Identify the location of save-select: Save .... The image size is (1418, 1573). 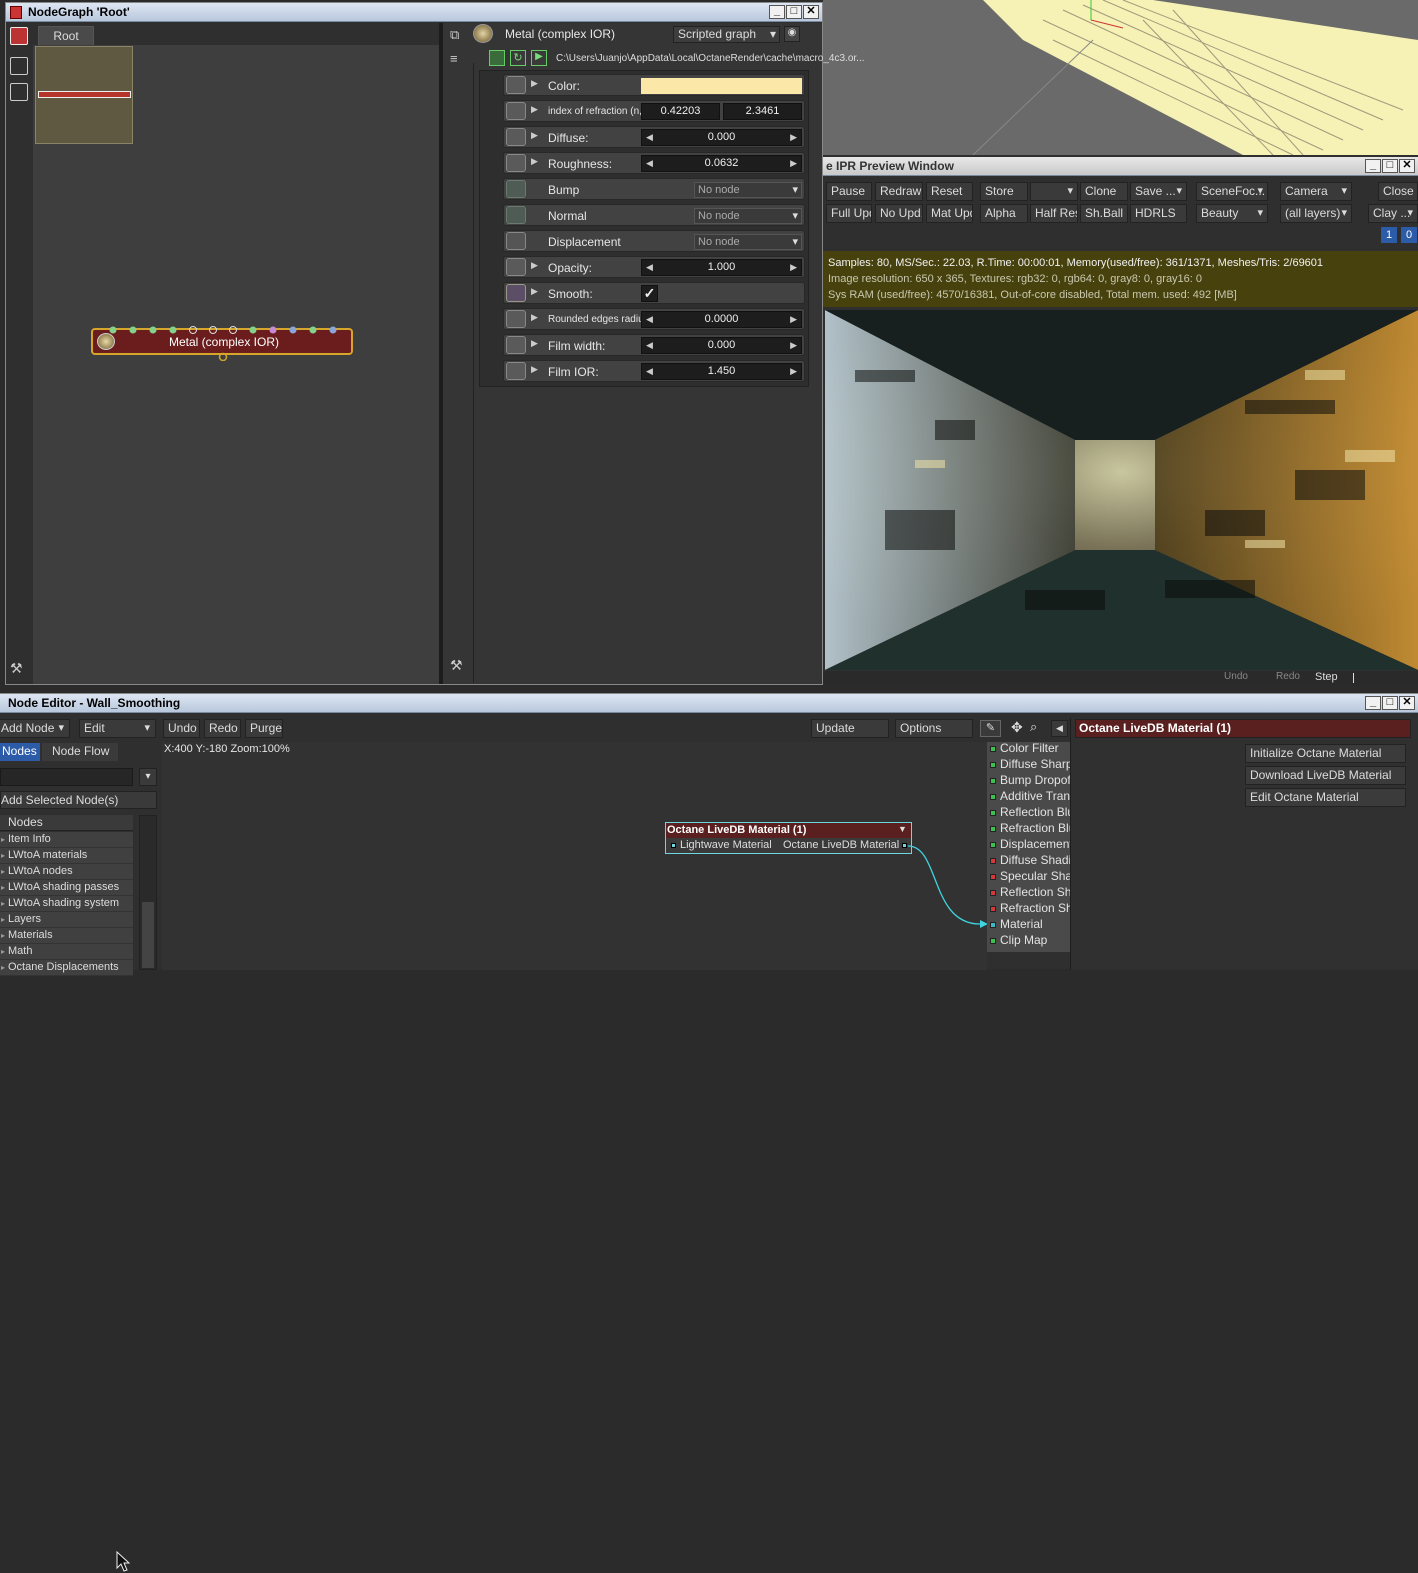
(1158, 191).